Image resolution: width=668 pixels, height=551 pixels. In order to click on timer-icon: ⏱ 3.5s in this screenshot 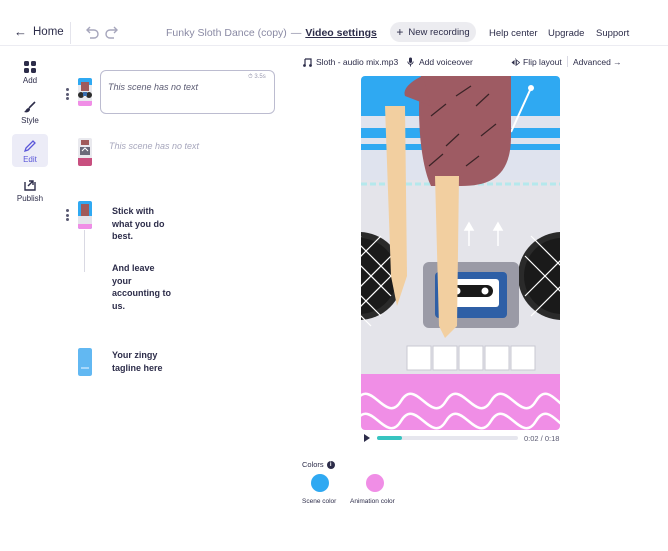, I will do `click(257, 77)`.